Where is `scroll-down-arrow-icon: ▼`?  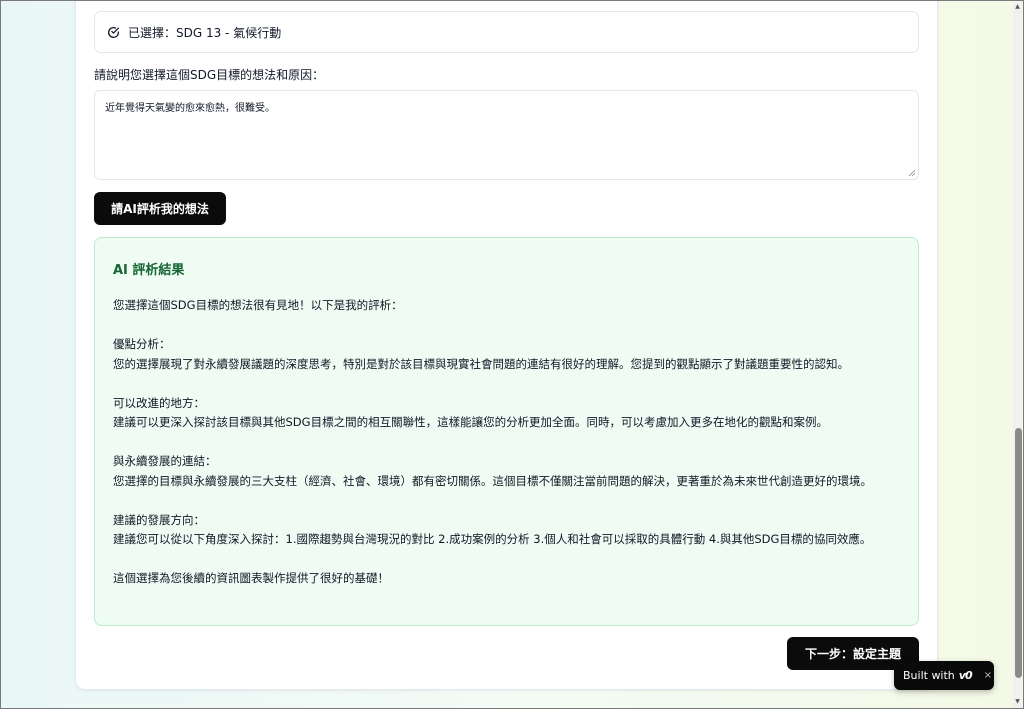 scroll-down-arrow-icon: ▼ is located at coordinates (1017, 701).